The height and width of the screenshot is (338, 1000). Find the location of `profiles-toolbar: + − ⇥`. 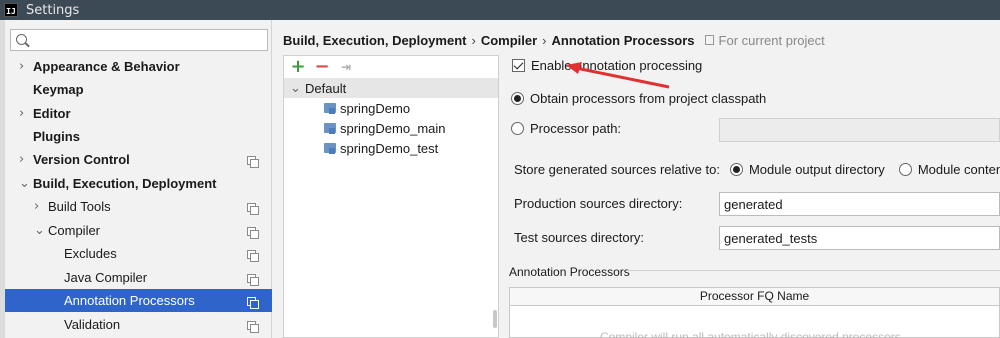

profiles-toolbar: + − ⇥ is located at coordinates (391, 67).